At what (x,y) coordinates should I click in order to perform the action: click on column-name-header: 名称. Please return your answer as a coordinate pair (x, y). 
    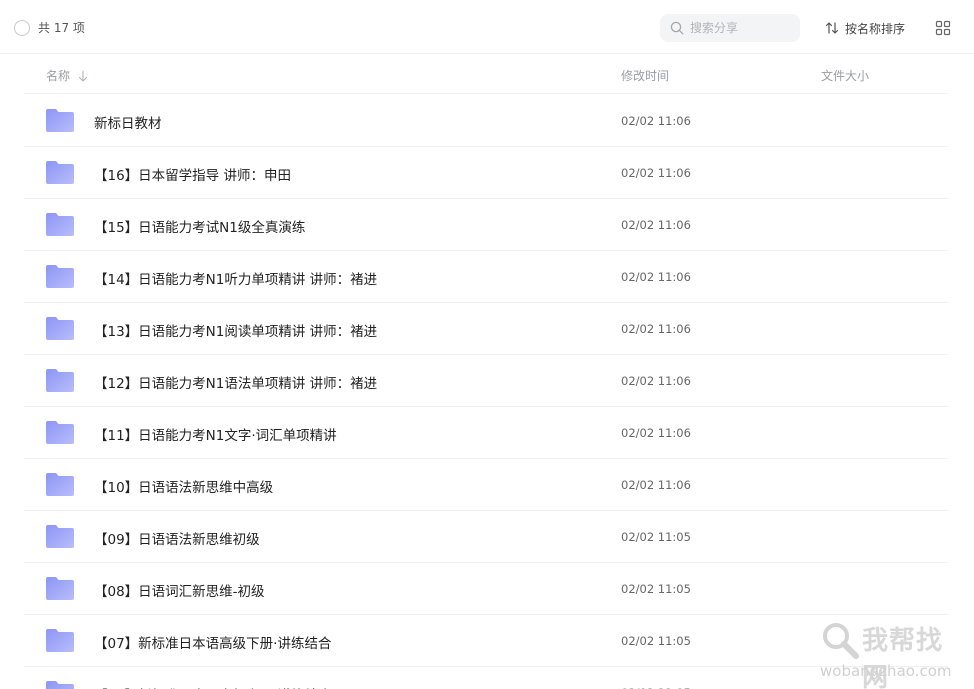
    Looking at the image, I should click on (67, 75).